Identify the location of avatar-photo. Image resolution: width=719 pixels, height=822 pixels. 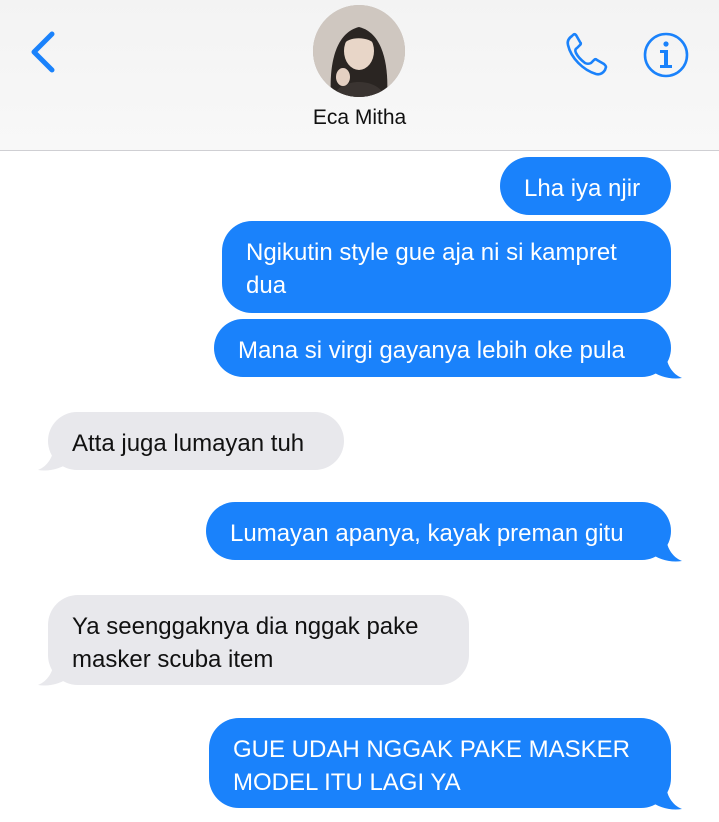
(359, 51).